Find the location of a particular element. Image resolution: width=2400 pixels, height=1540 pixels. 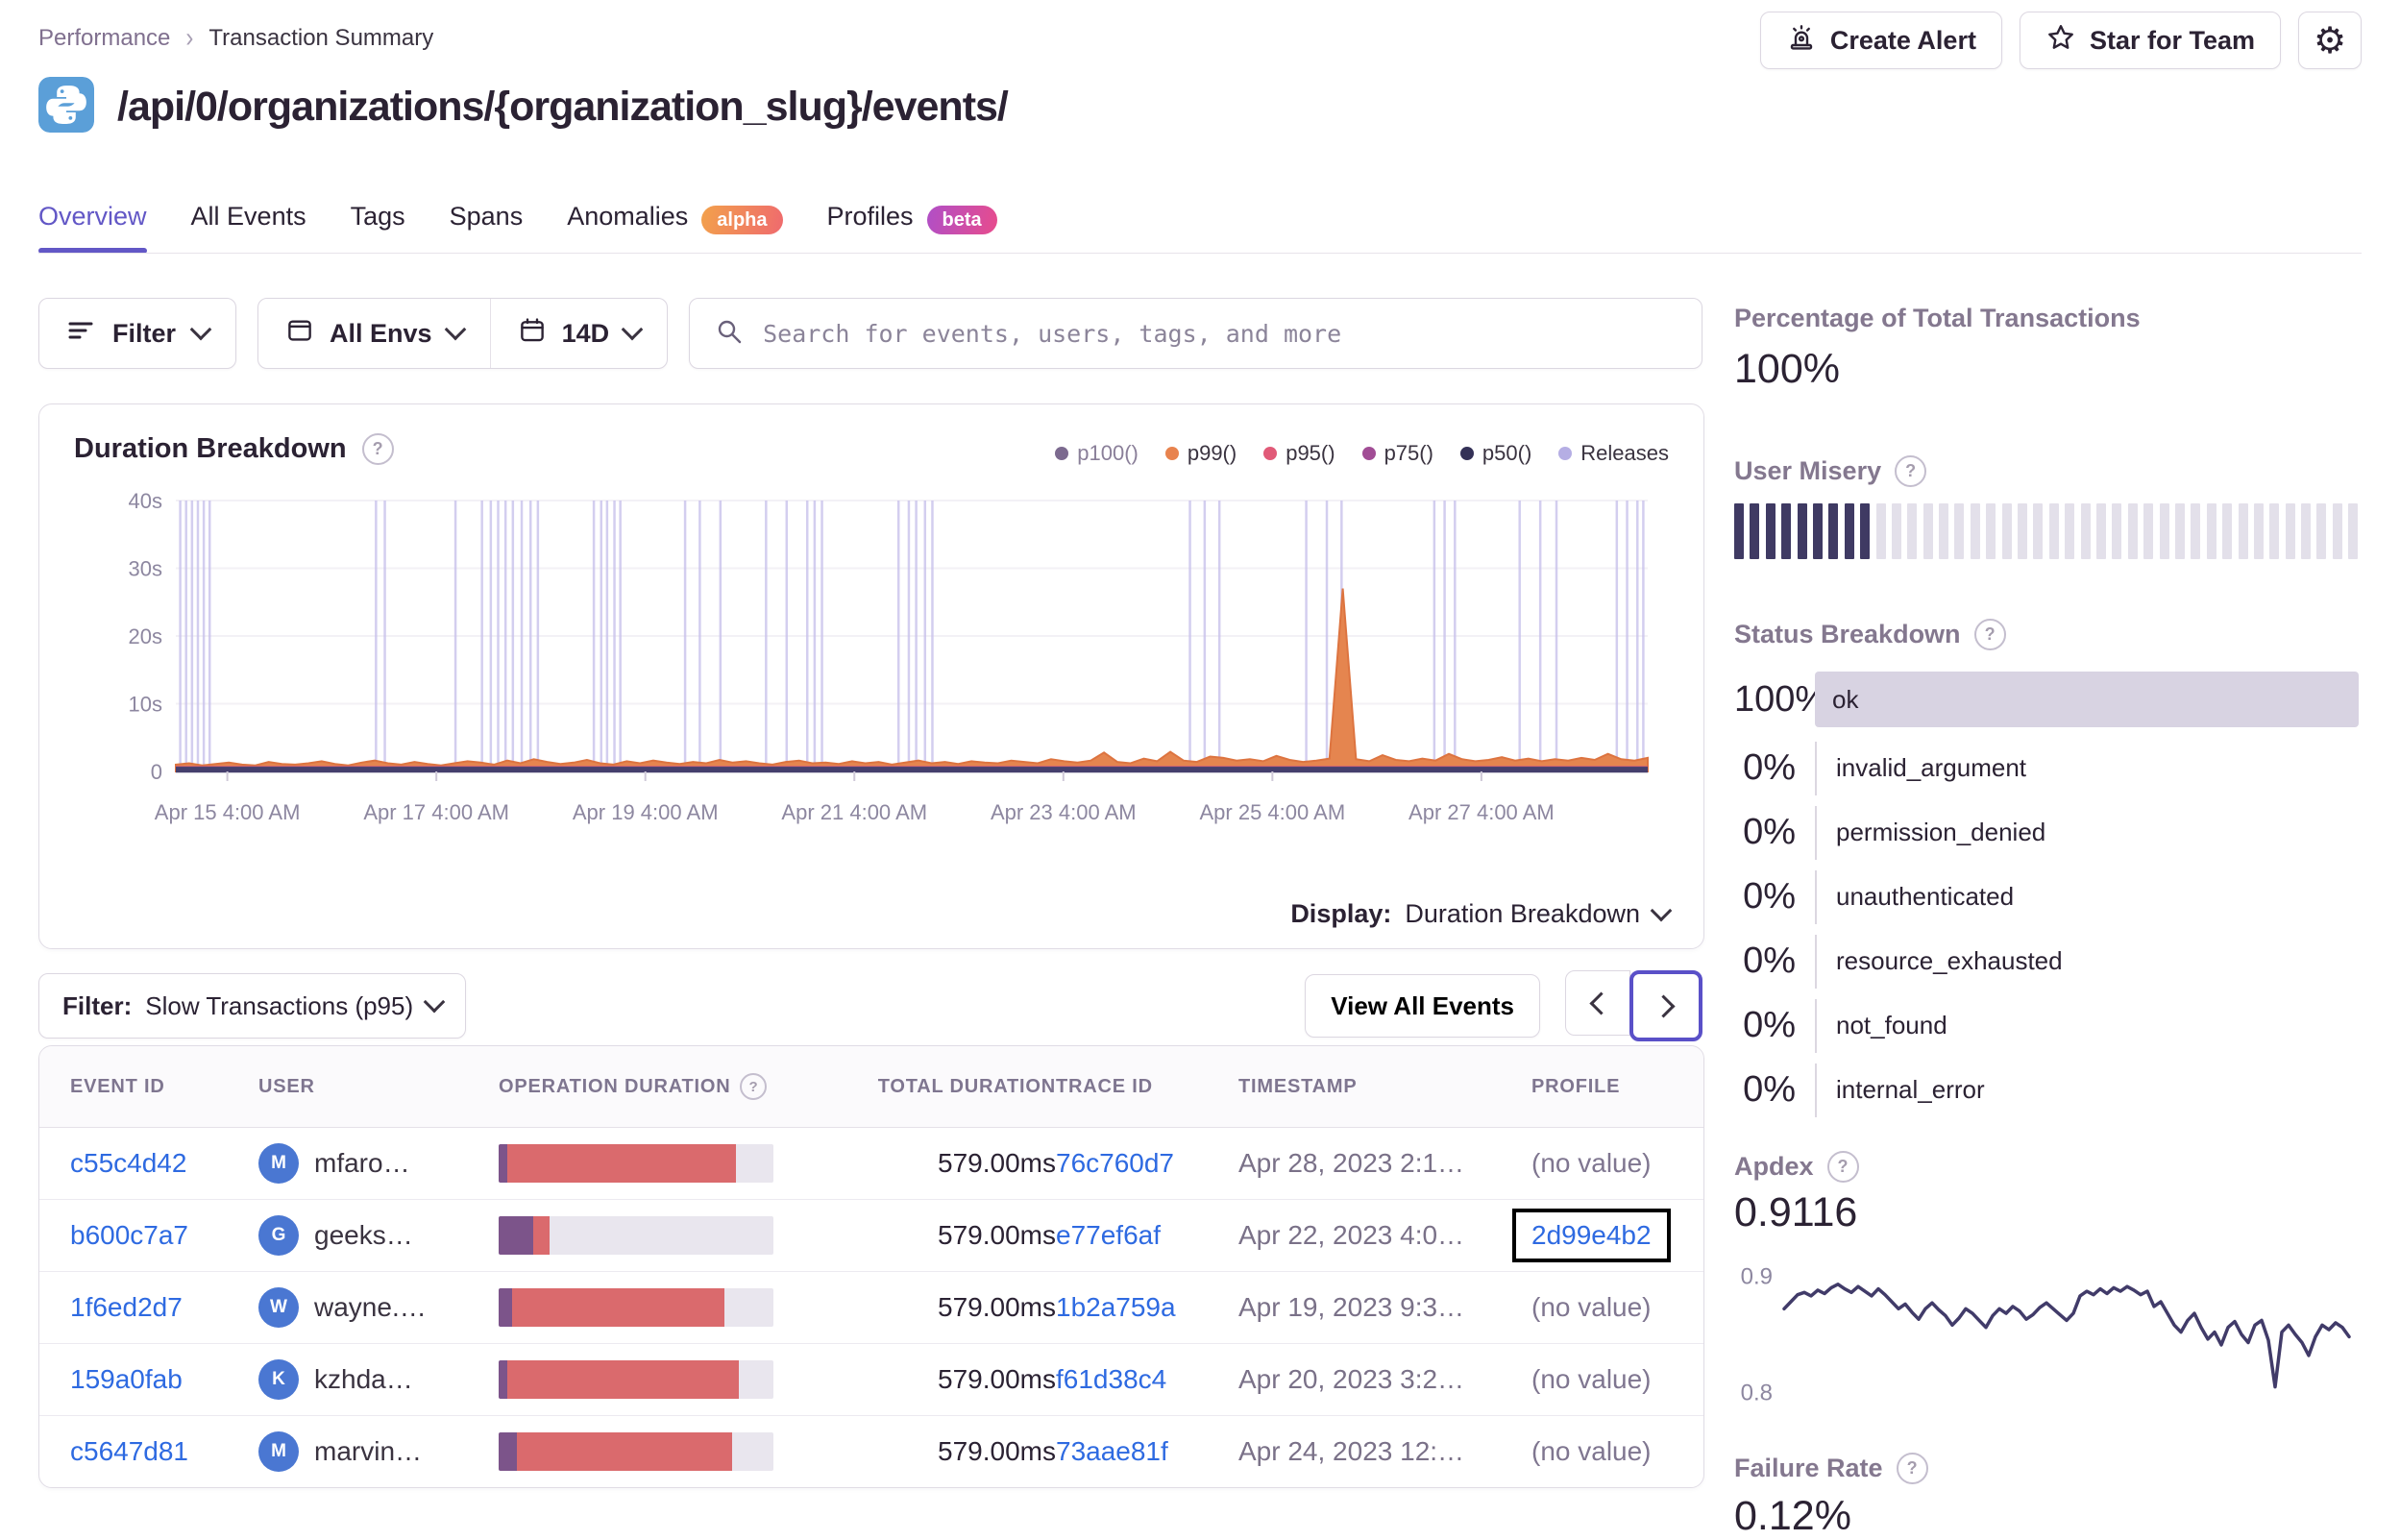

legend-item-Releases: Releases is located at coordinates (1613, 454).